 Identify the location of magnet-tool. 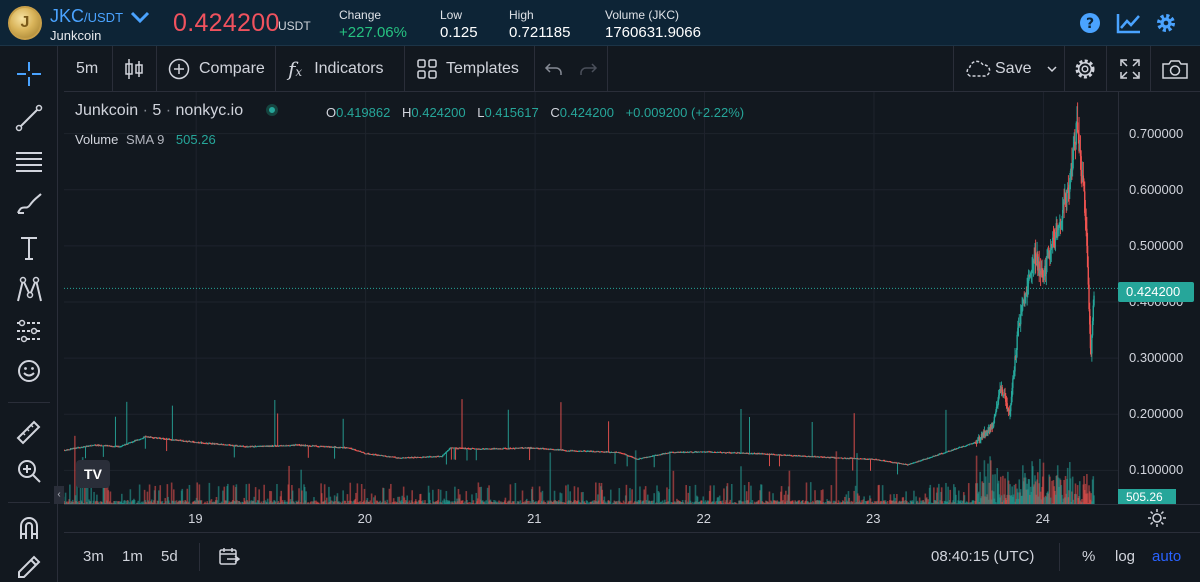
(29, 527).